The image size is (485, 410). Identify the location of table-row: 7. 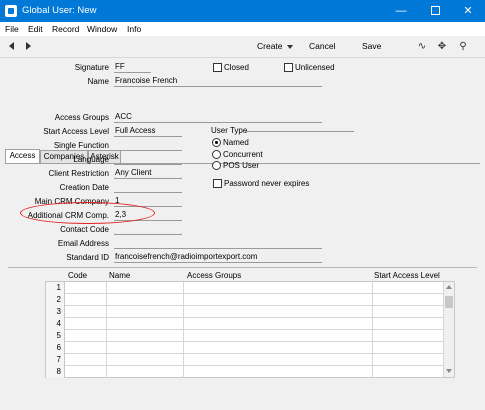
(250, 360).